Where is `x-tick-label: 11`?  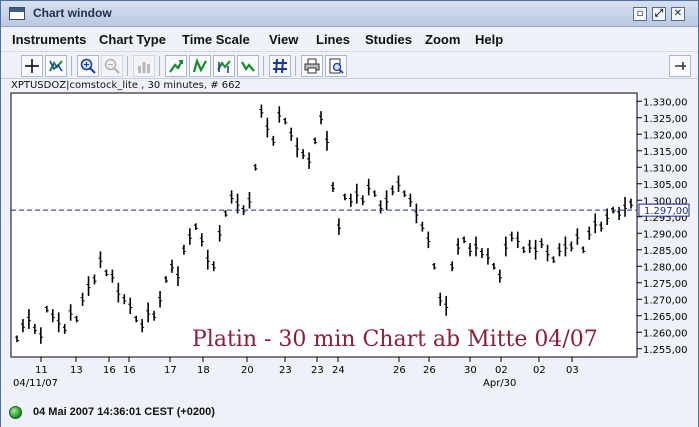
x-tick-label: 11 is located at coordinates (41, 370).